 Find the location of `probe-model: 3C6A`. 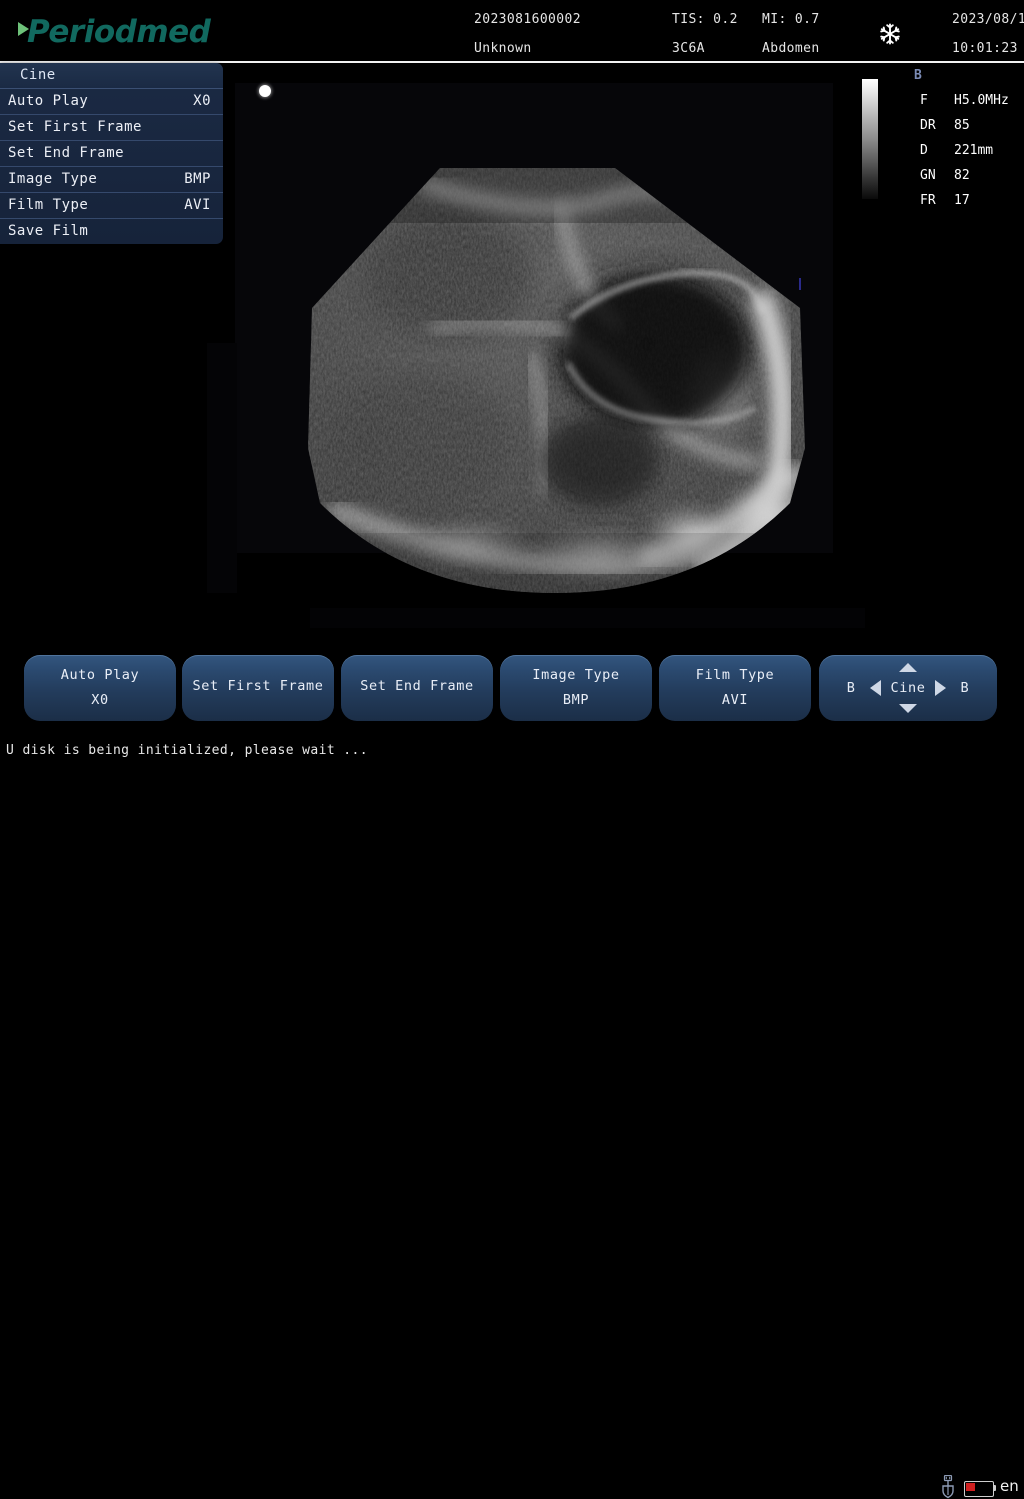

probe-model: 3C6A is located at coordinates (688, 48).